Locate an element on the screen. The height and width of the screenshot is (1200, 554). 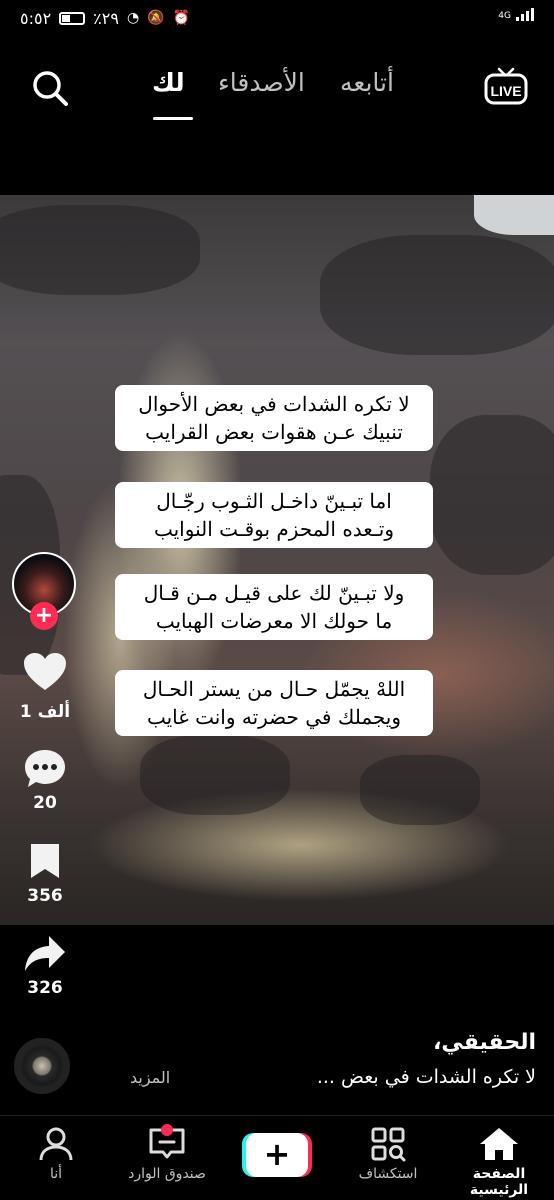
network-type: 4G is located at coordinates (504, 16).